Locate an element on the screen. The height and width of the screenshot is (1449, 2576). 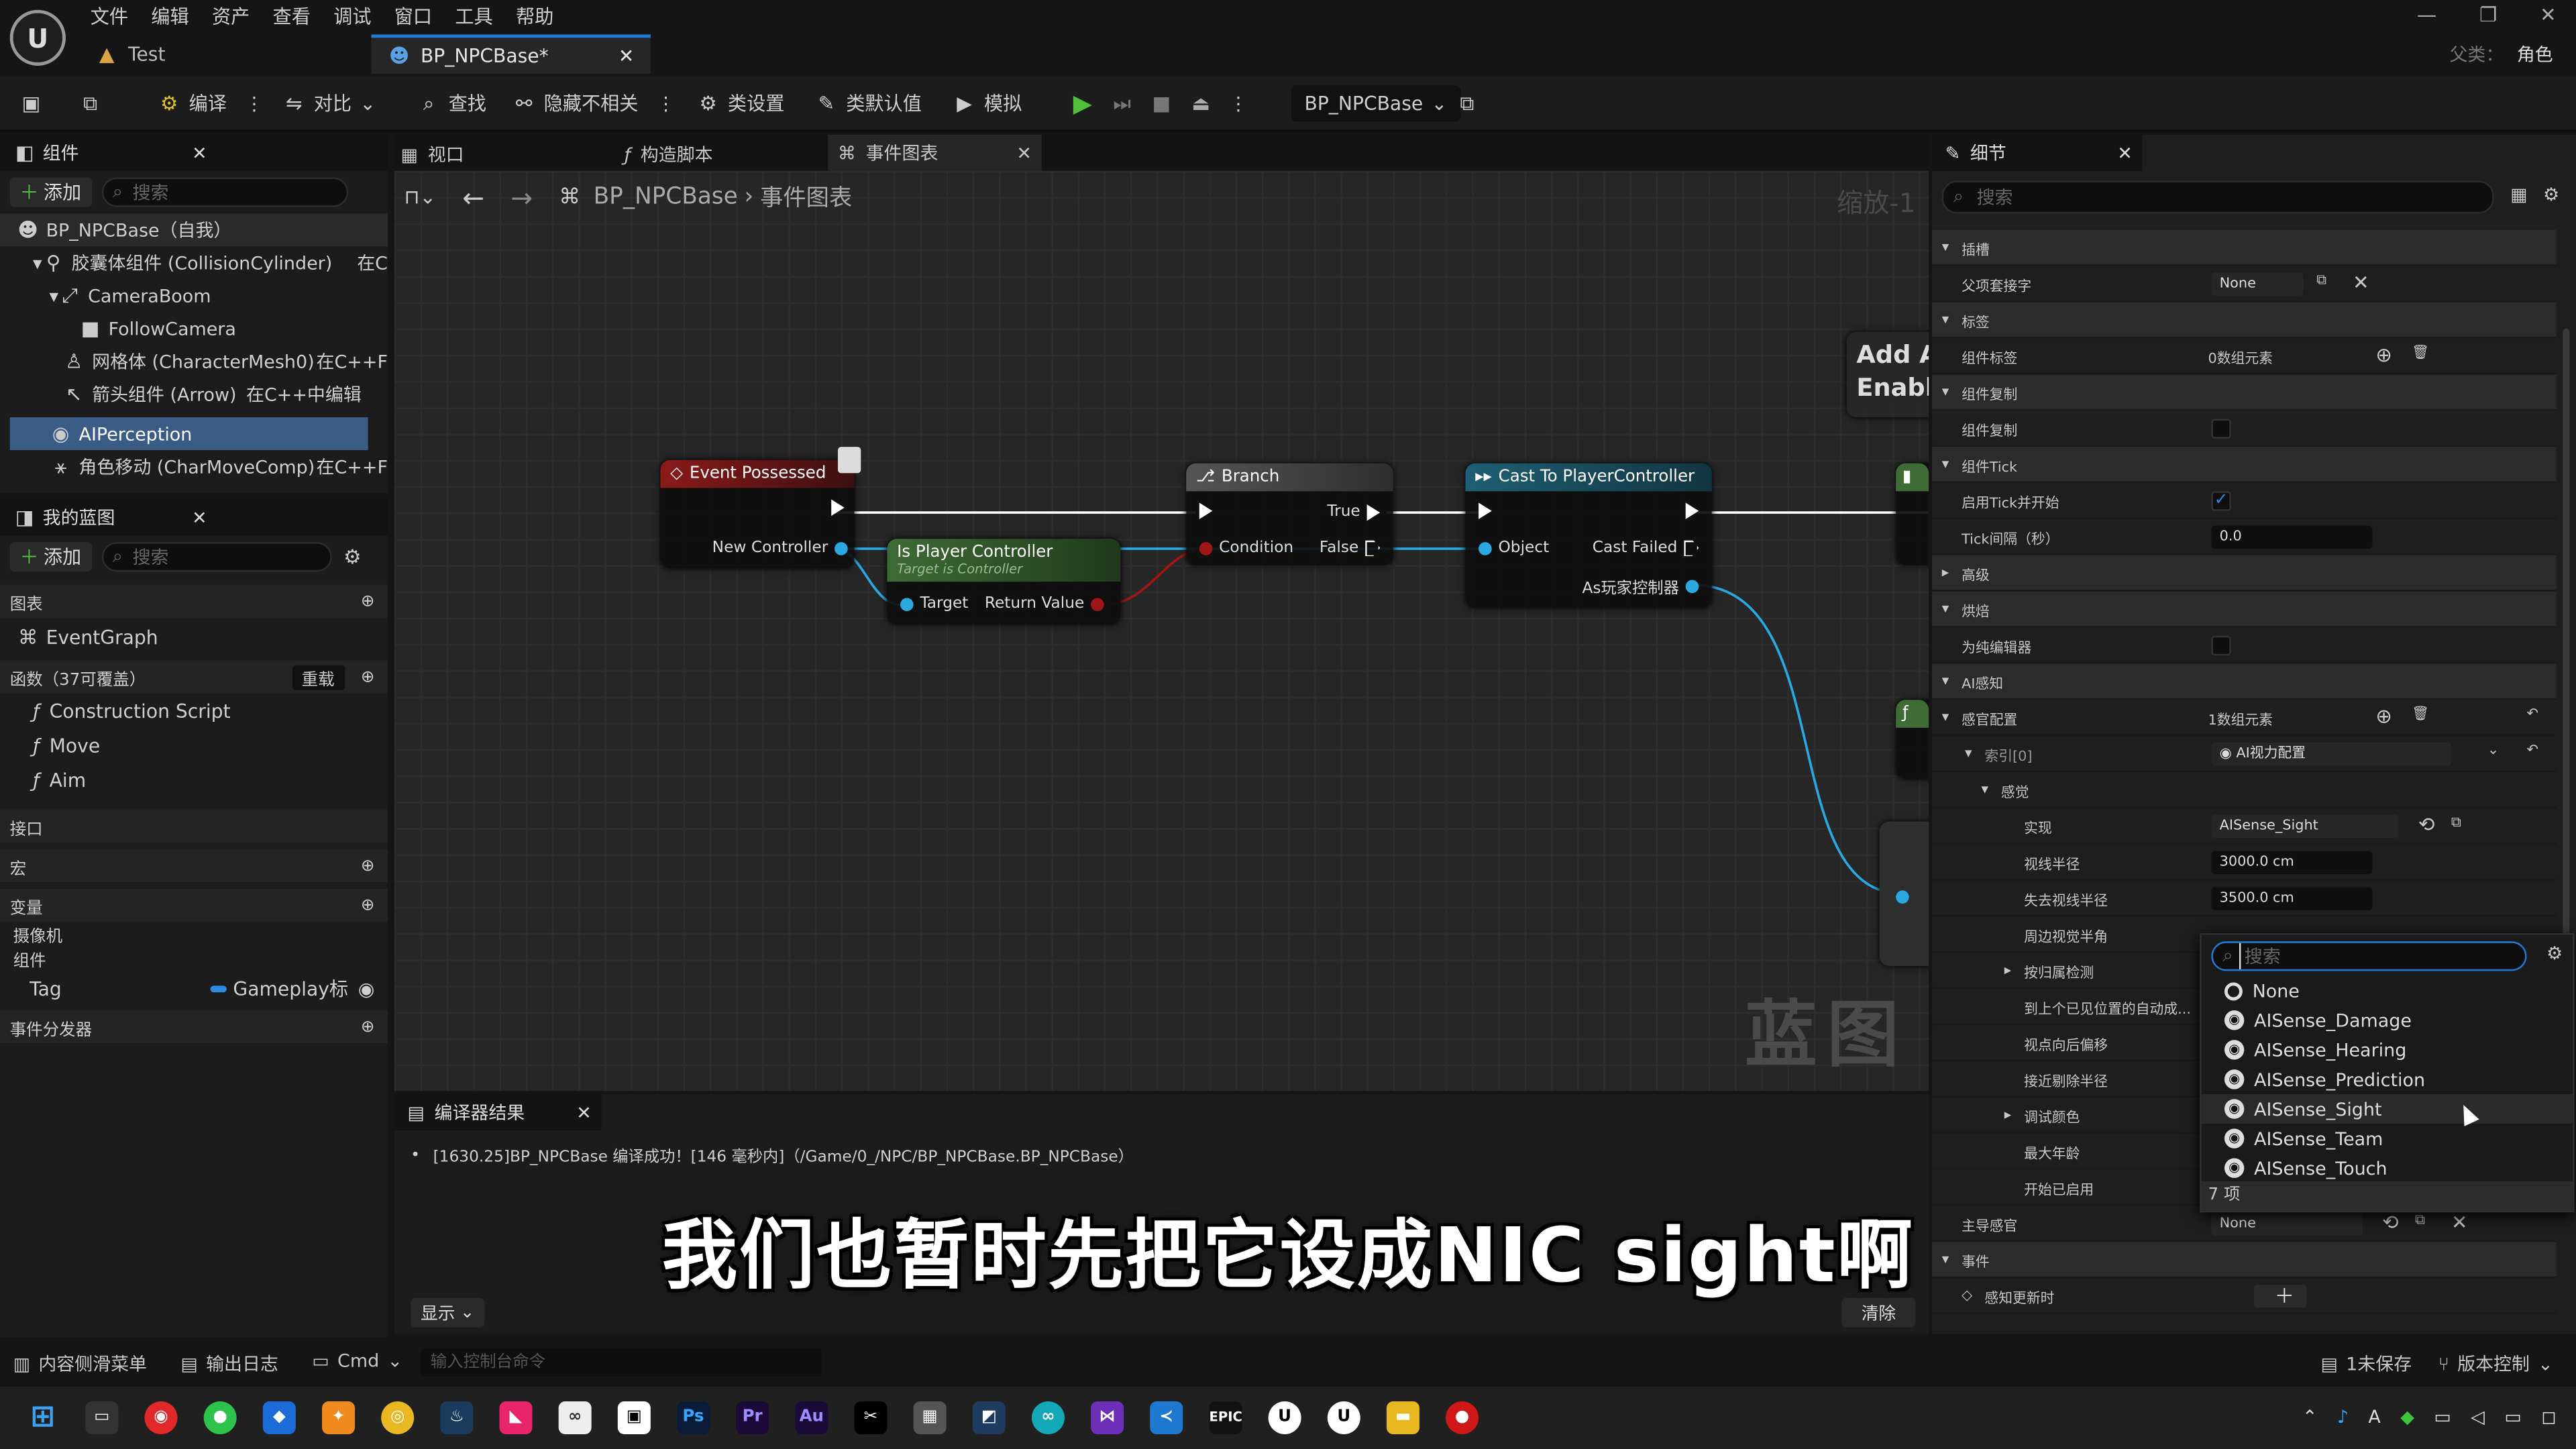
variable-tag: Tag Gameplay标 ◉ is located at coordinates (194, 989).